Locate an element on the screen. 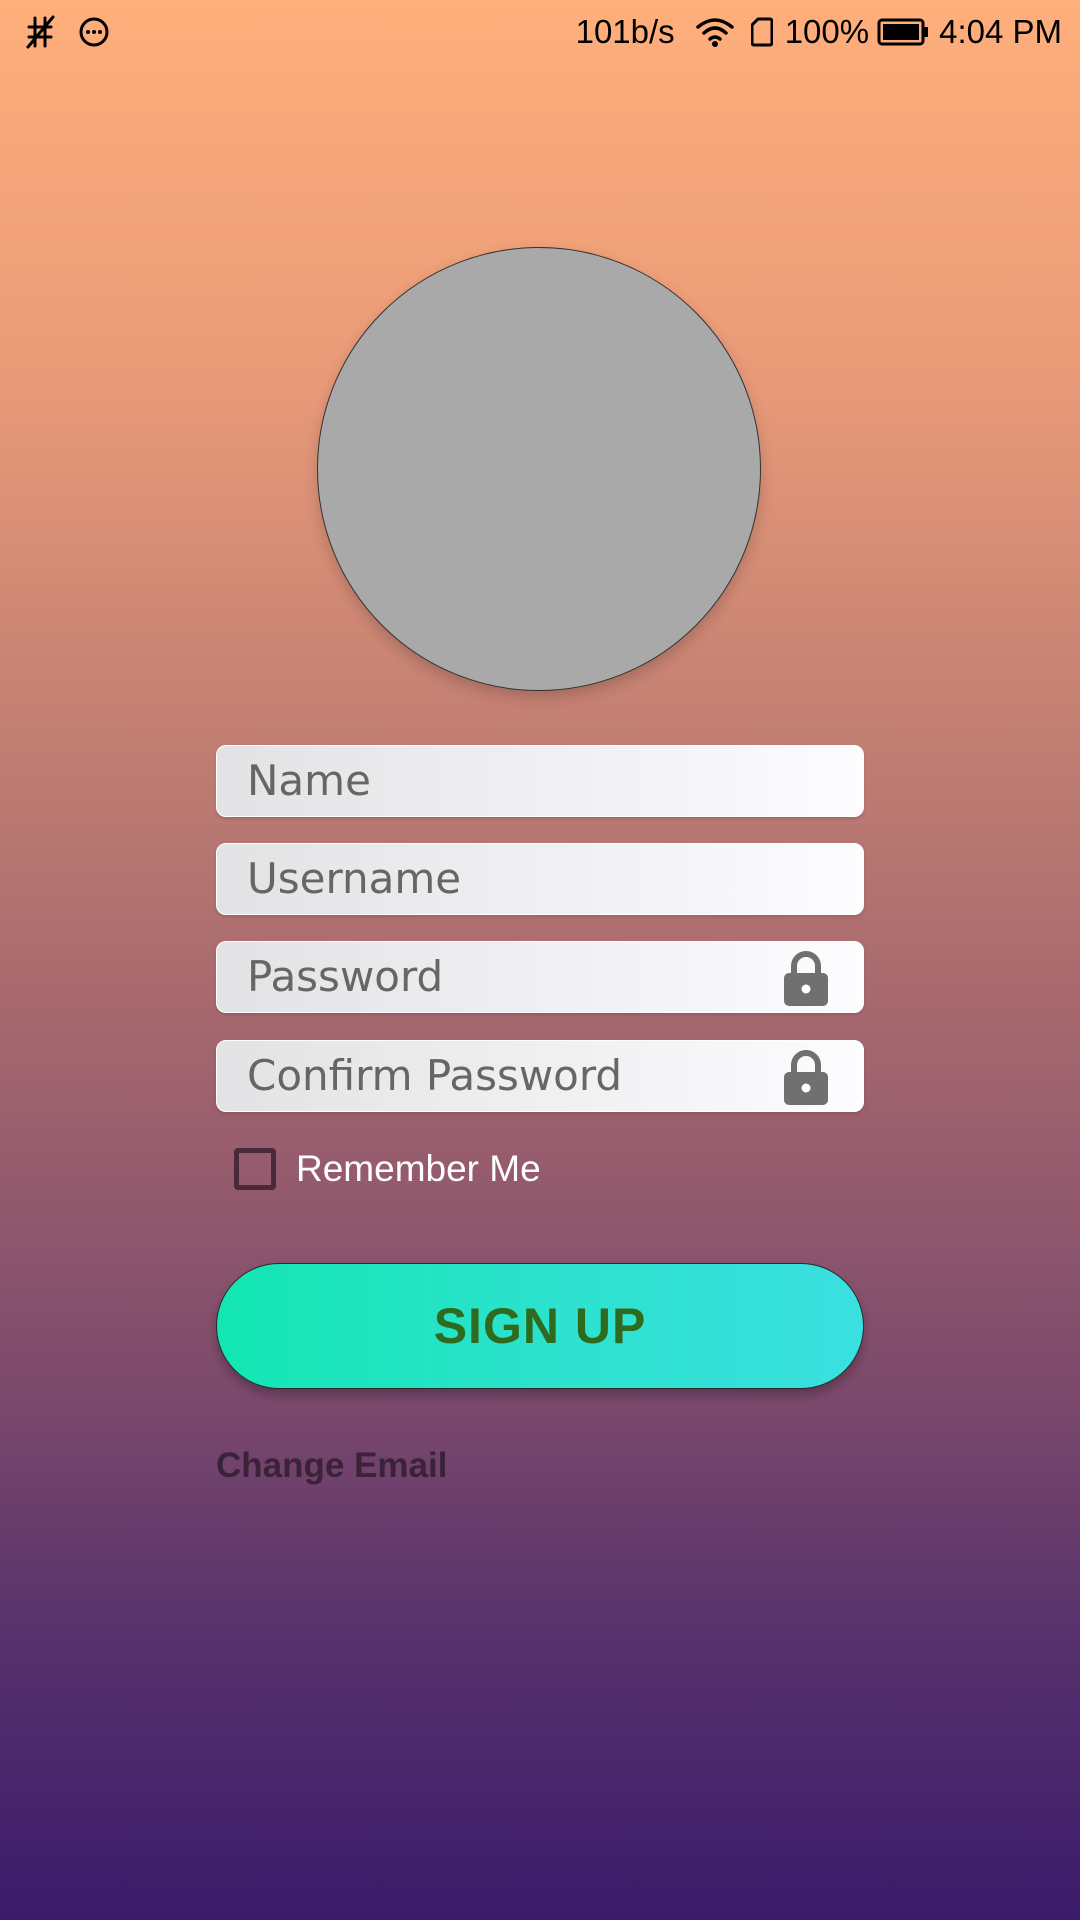  confirm-password-input is located at coordinates (527, 1076).